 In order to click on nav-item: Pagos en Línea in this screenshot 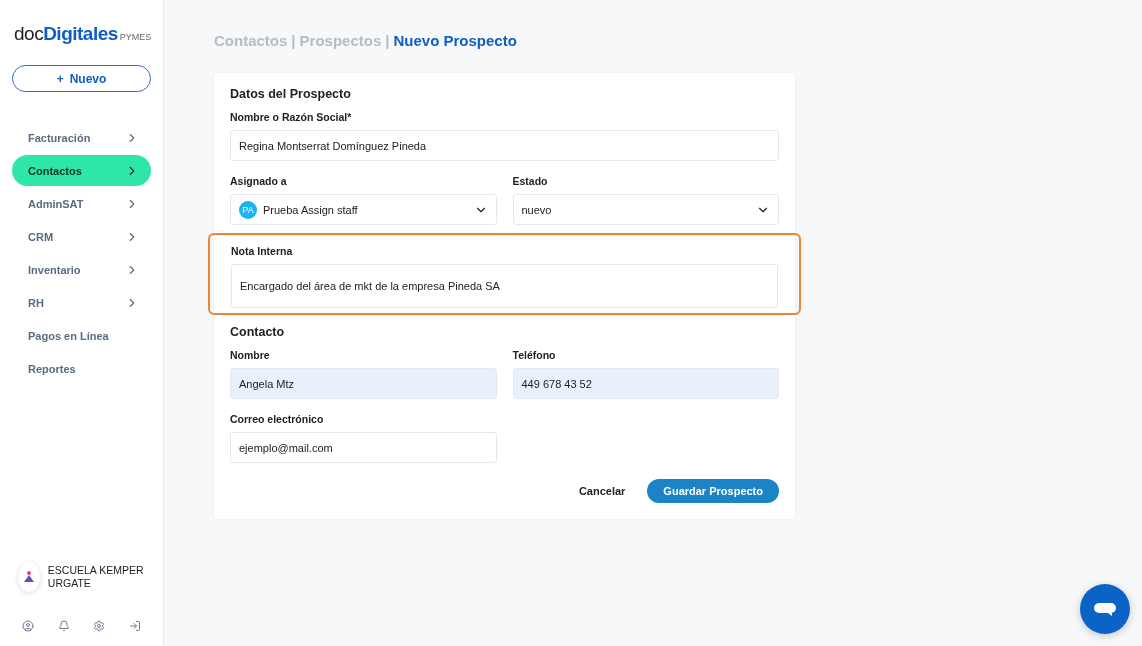, I will do `click(81, 335)`.